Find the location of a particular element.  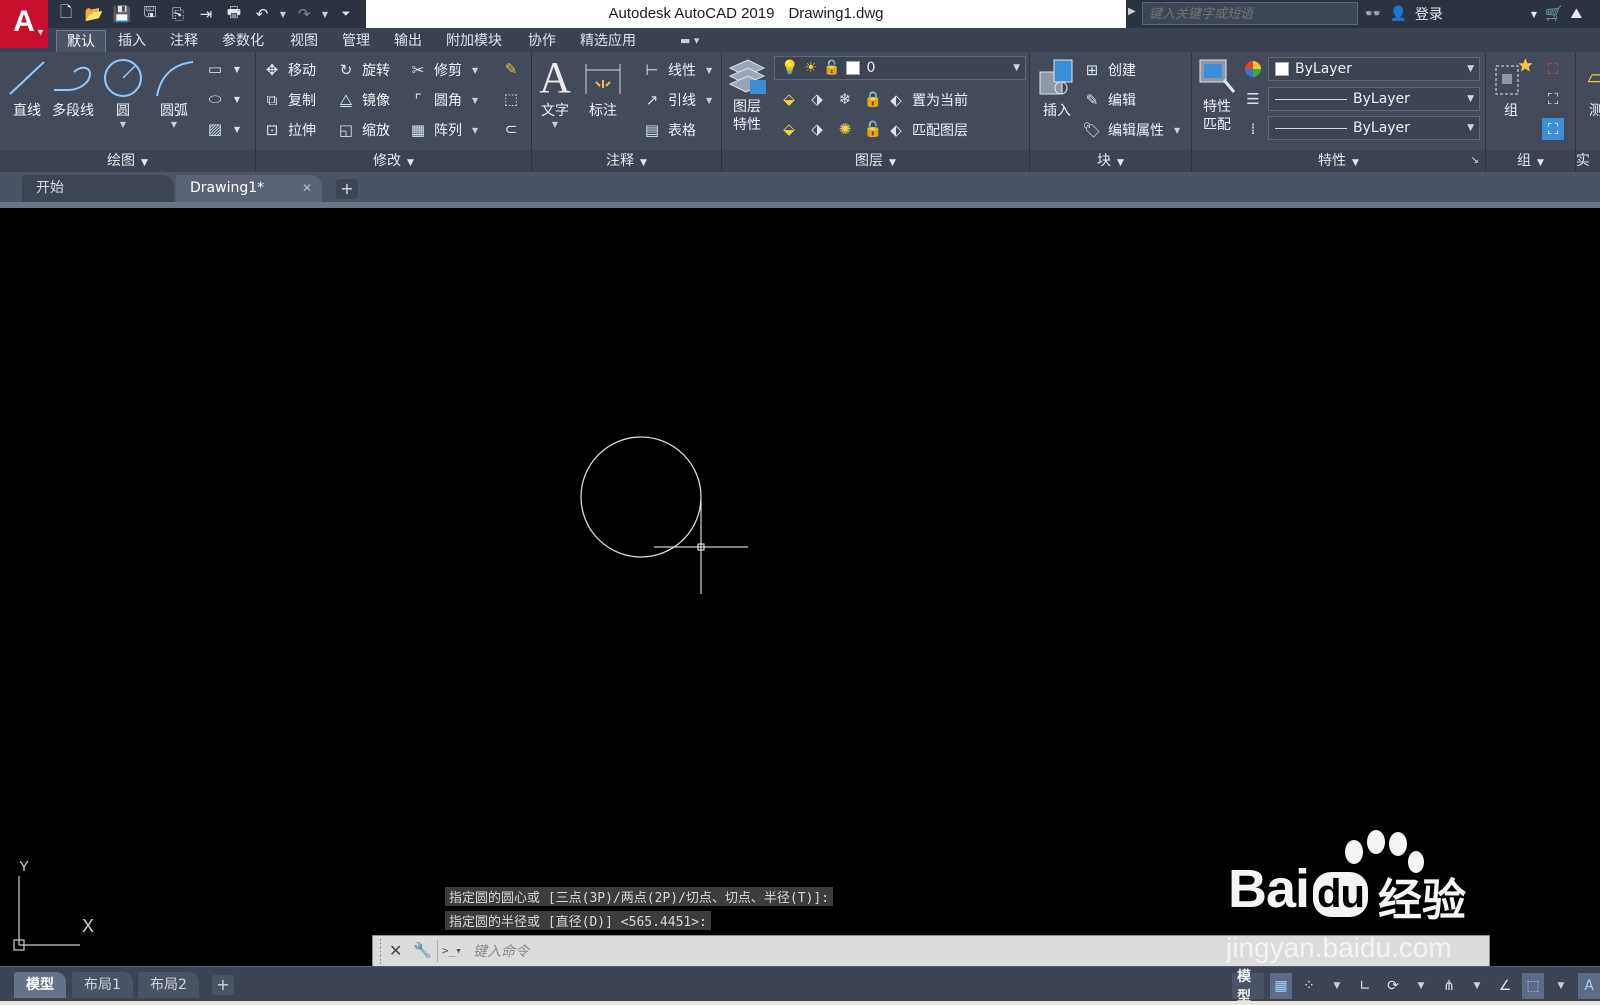

close-icon: ✕ is located at coordinates (395, 950).